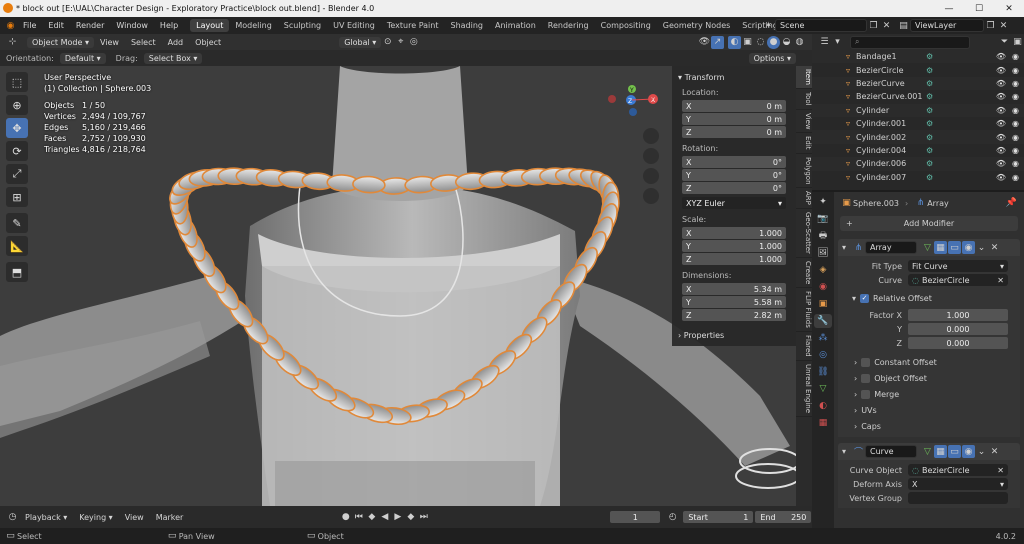 Image resolution: width=1024 pixels, height=544 pixels. I want to click on dimensions-x-field: X 5.34 m, so click(734, 289).